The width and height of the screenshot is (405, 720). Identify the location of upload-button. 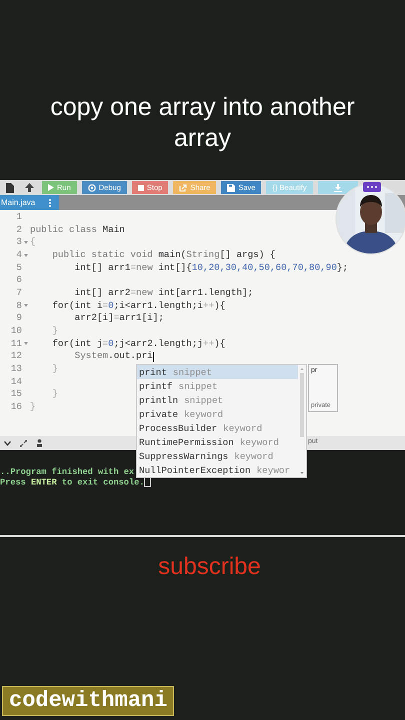
(29, 187).